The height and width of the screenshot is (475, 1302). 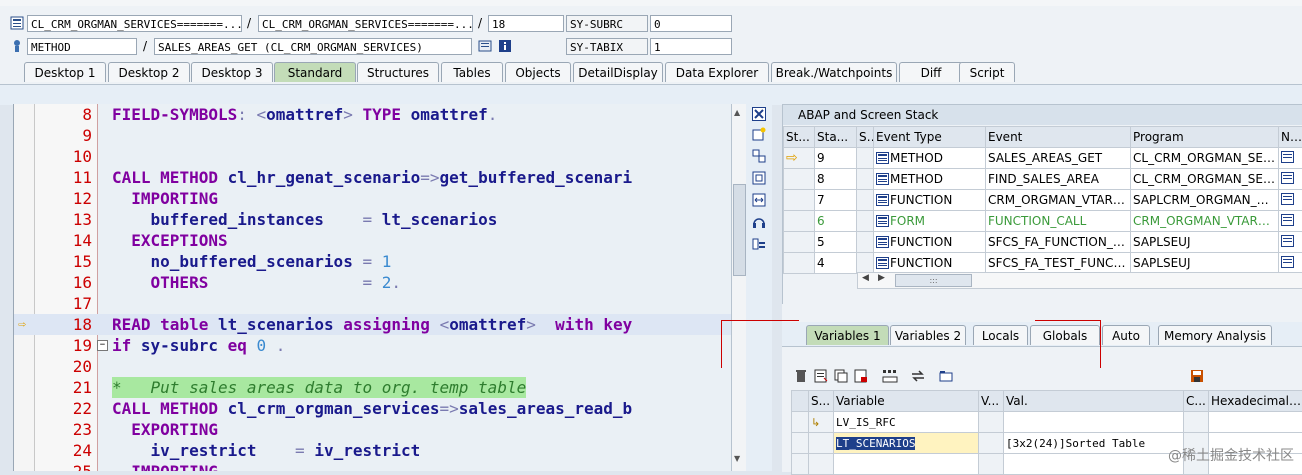 I want to click on tab-desktop-1: Desktop 1, so click(x=65, y=72).